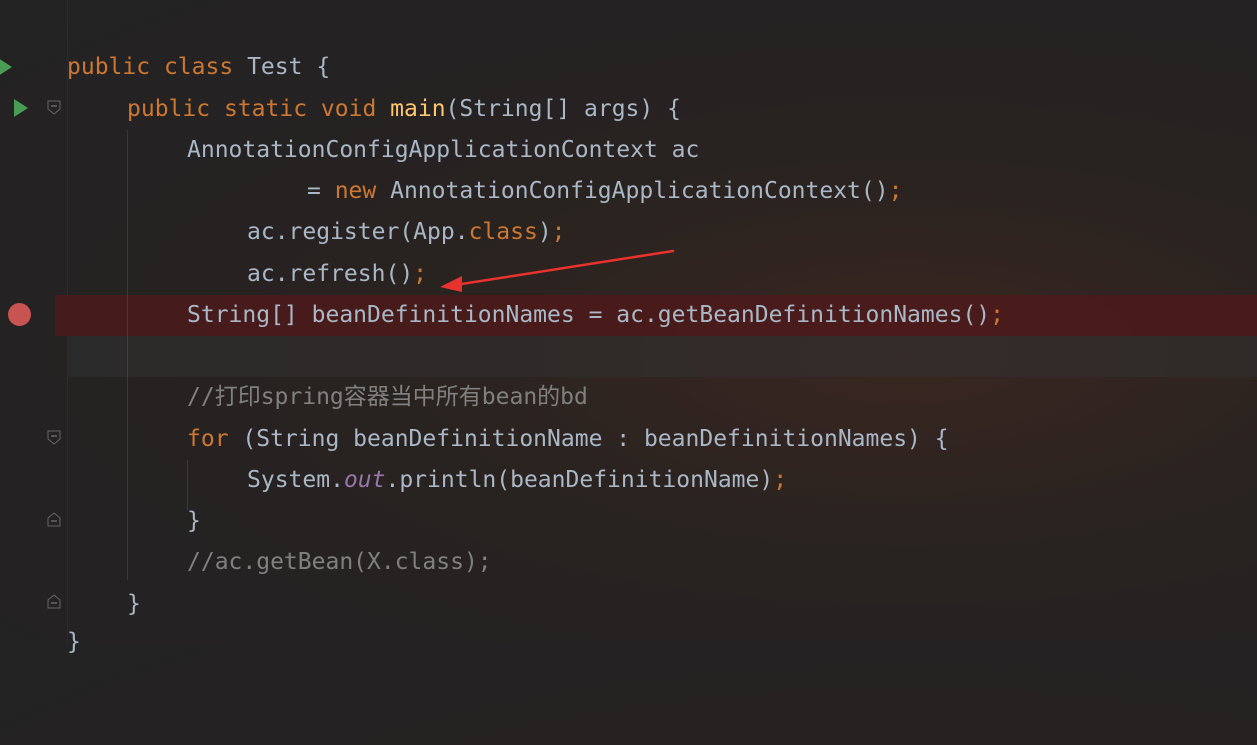 This screenshot has width=1257, height=745. I want to click on keyword: void, so click(348, 109).